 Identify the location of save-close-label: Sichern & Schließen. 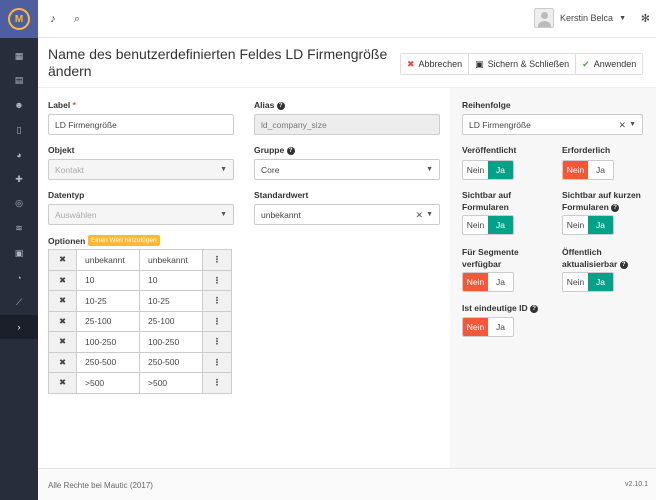
(528, 64).